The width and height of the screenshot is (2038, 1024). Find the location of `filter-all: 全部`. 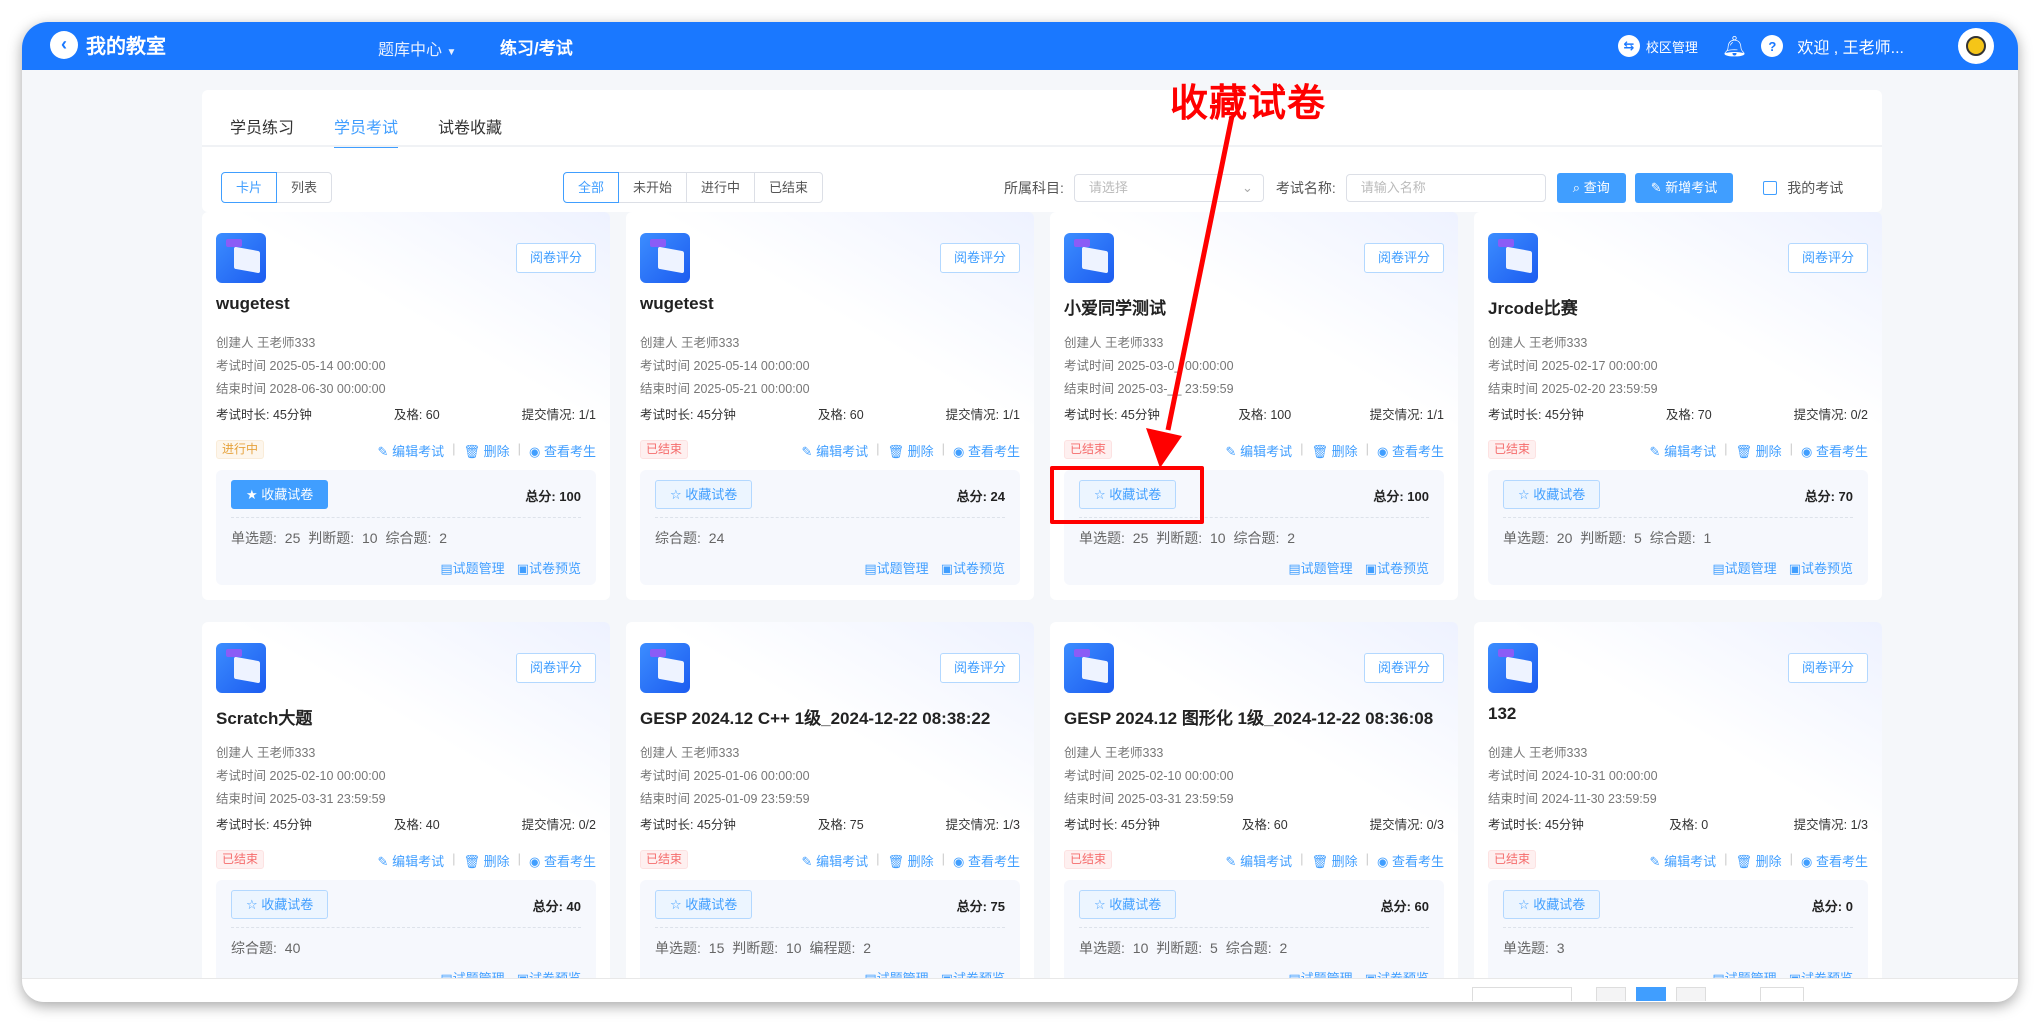

filter-all: 全部 is located at coordinates (591, 187).